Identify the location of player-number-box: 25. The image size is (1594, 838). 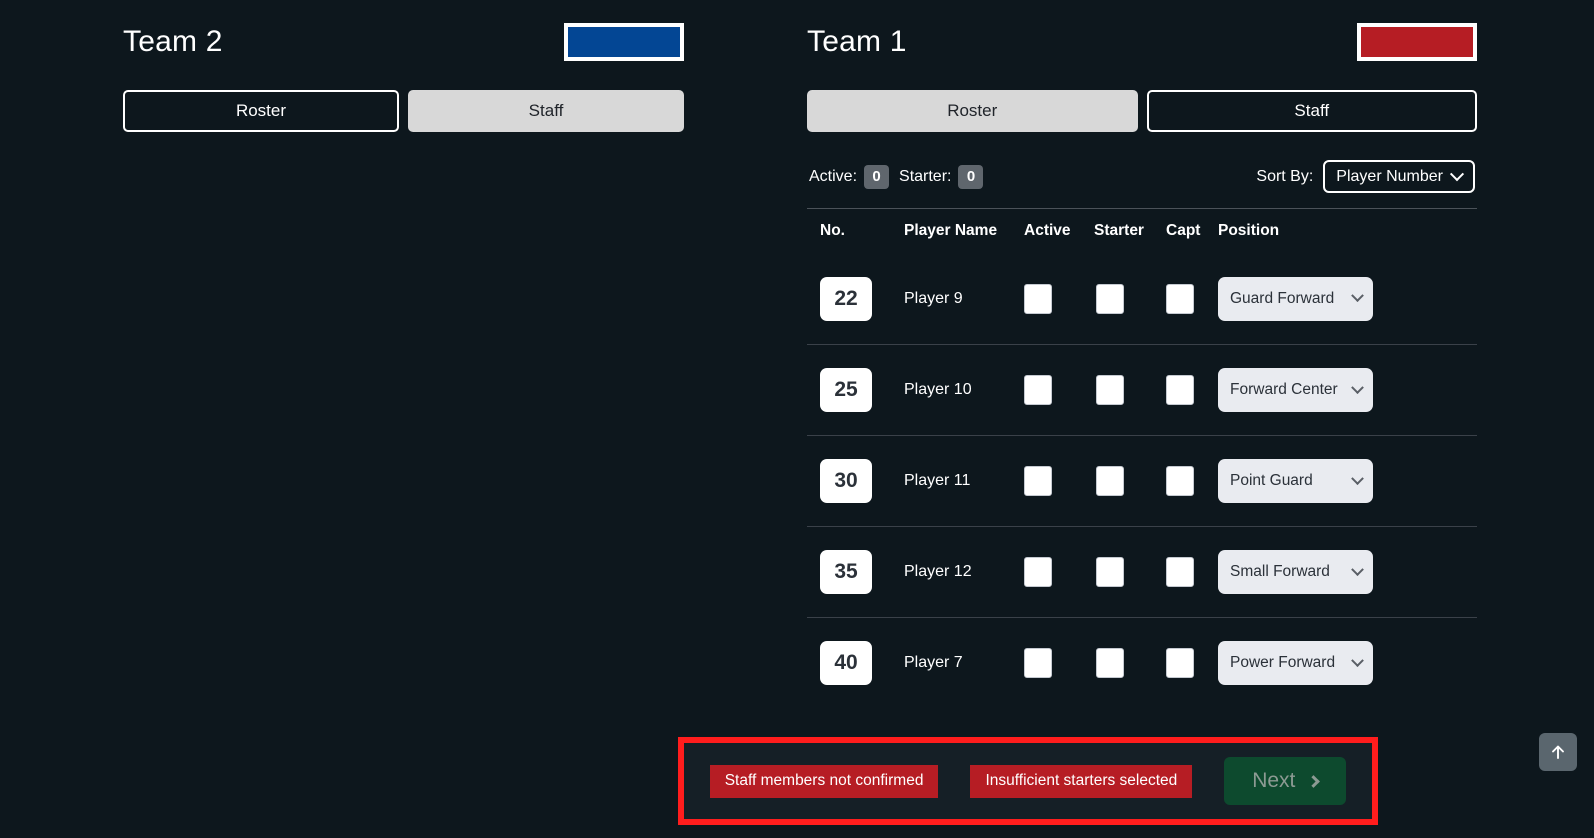
(846, 390).